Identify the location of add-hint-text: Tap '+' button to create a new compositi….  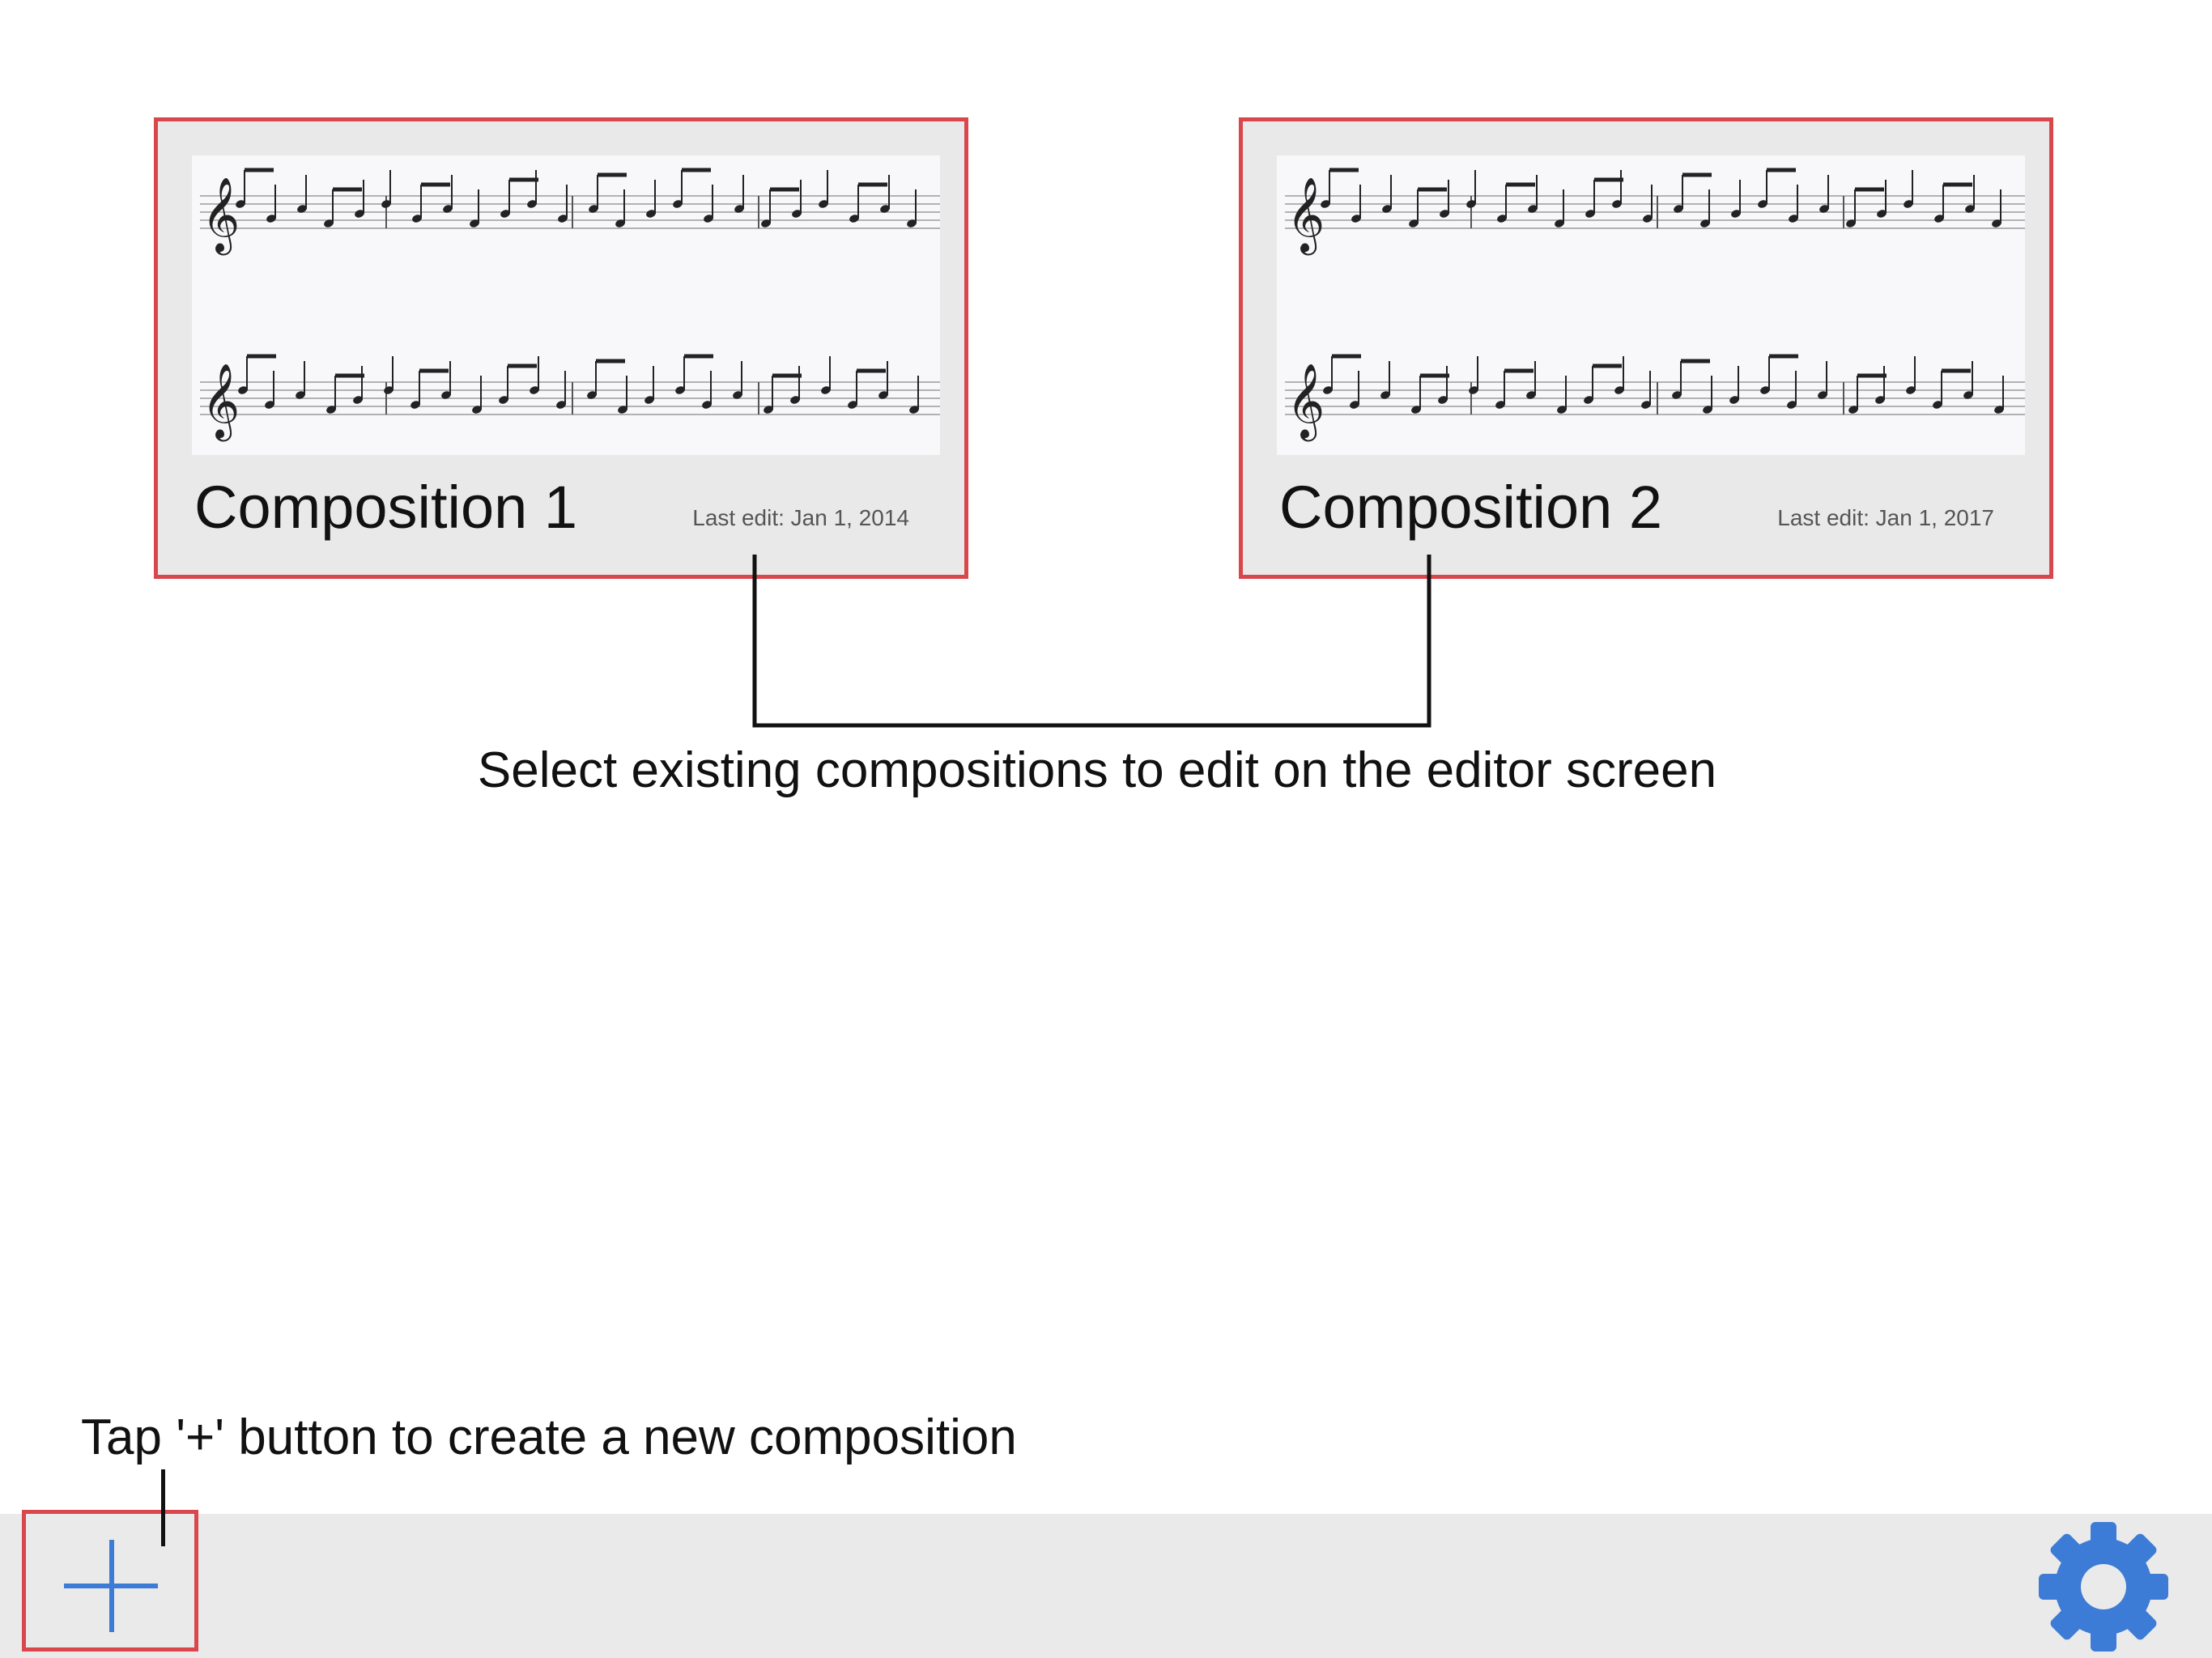
(549, 1437).